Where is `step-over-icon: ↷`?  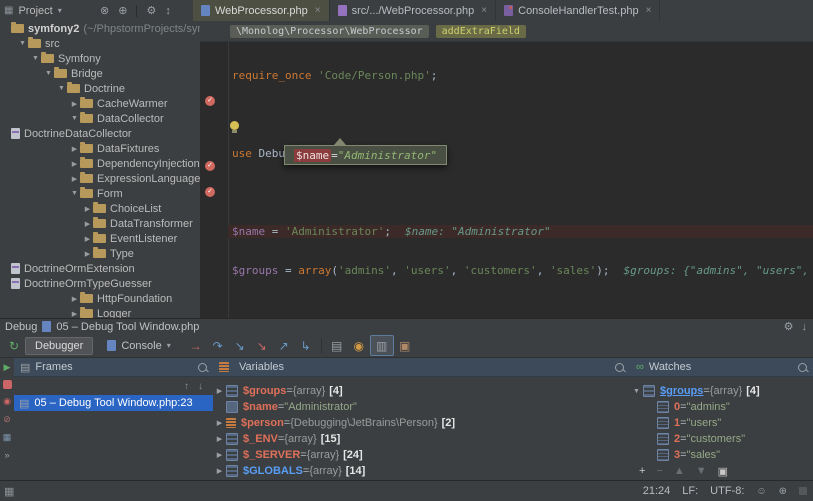 step-over-icon: ↷ is located at coordinates (218, 345).